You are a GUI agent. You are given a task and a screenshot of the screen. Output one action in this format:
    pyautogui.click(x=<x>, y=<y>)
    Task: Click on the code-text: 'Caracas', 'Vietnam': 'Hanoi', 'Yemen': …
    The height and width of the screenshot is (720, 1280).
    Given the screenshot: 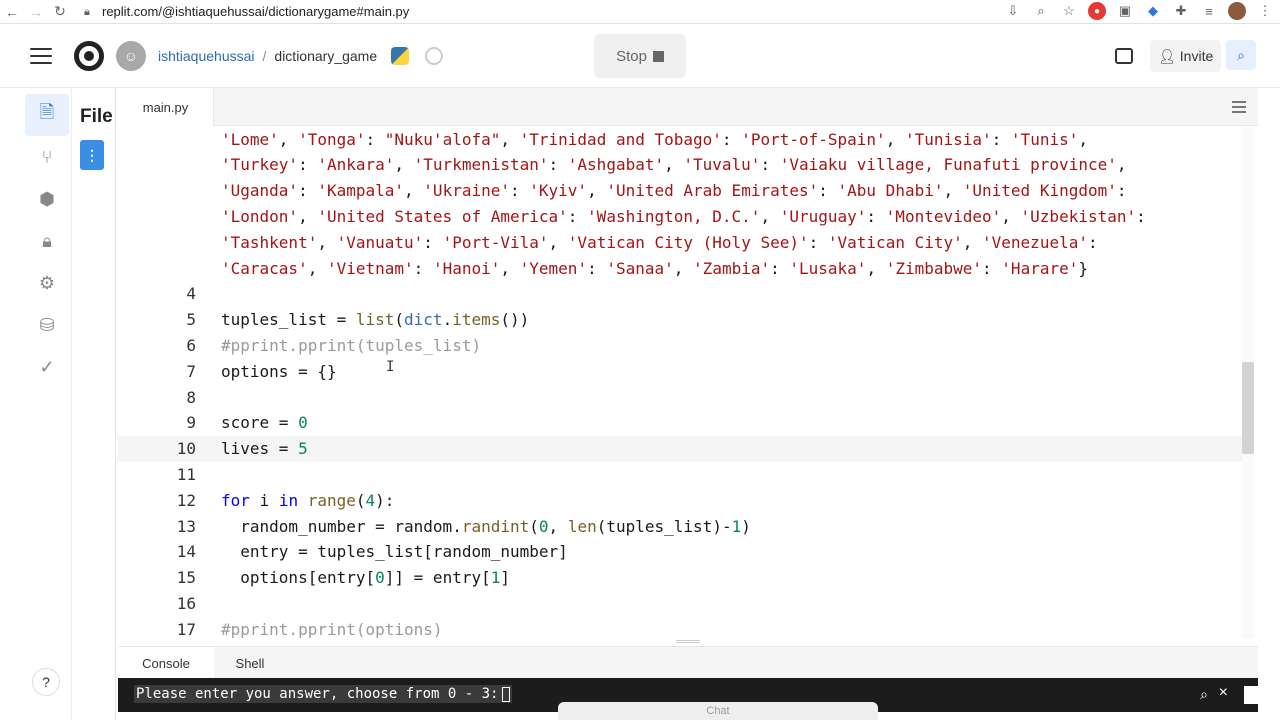 What is the action you would take?
    pyautogui.click(x=654, y=268)
    